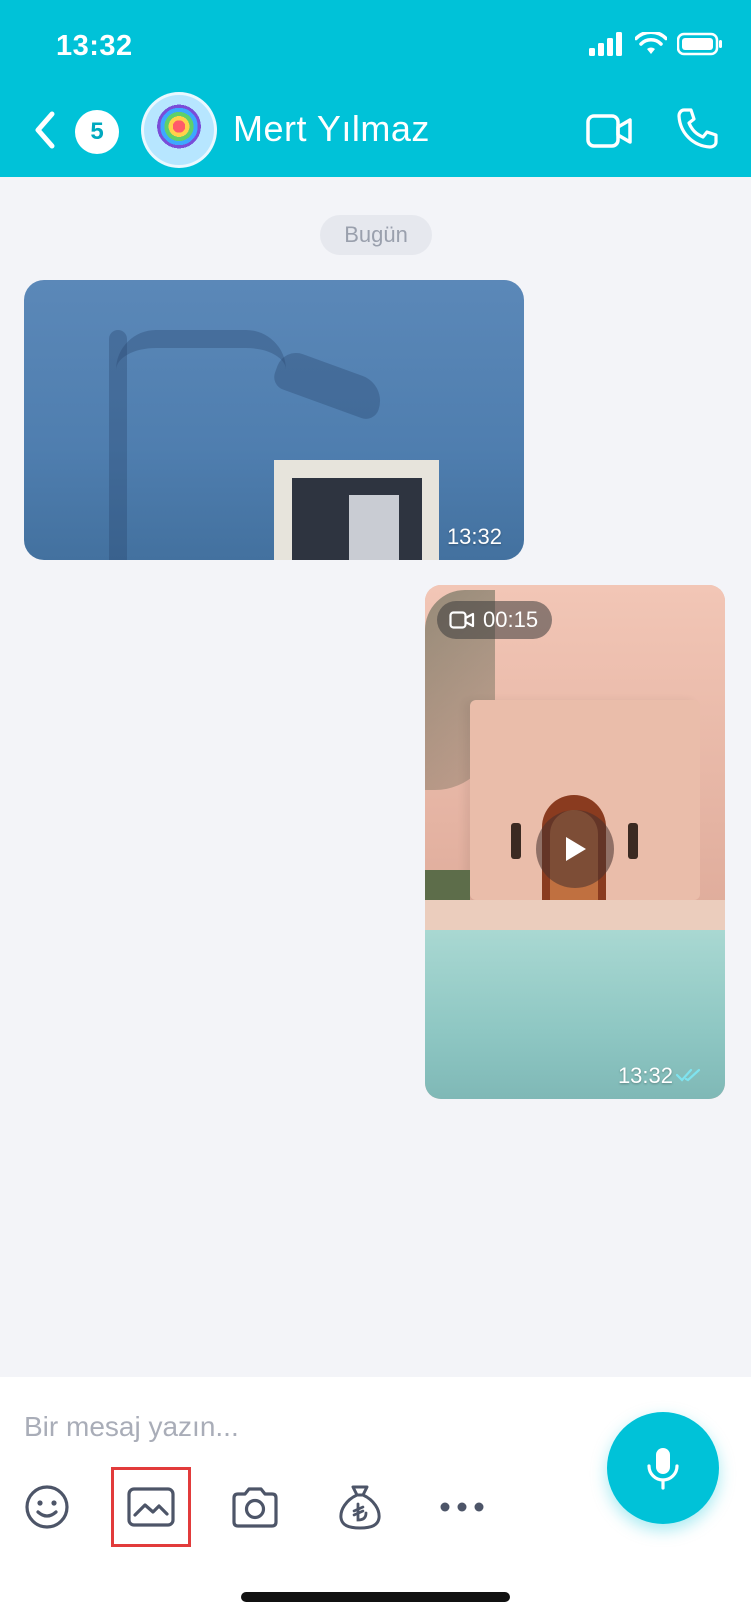 This screenshot has width=751, height=1624. Describe the element at coordinates (375, 1597) in the screenshot. I see `home-indicator` at that location.